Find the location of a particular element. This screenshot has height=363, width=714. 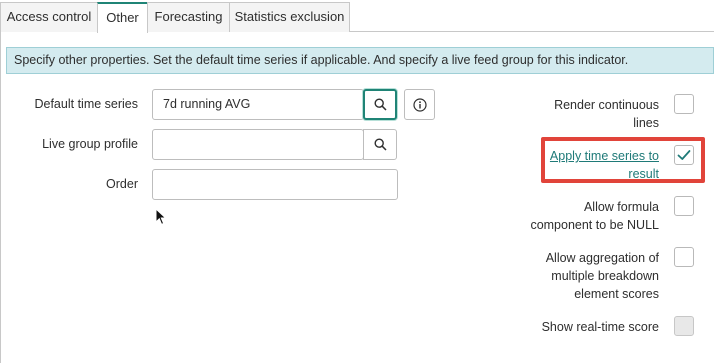

render-continuous-lines-label-line1: Render continuous is located at coordinates (606, 105).